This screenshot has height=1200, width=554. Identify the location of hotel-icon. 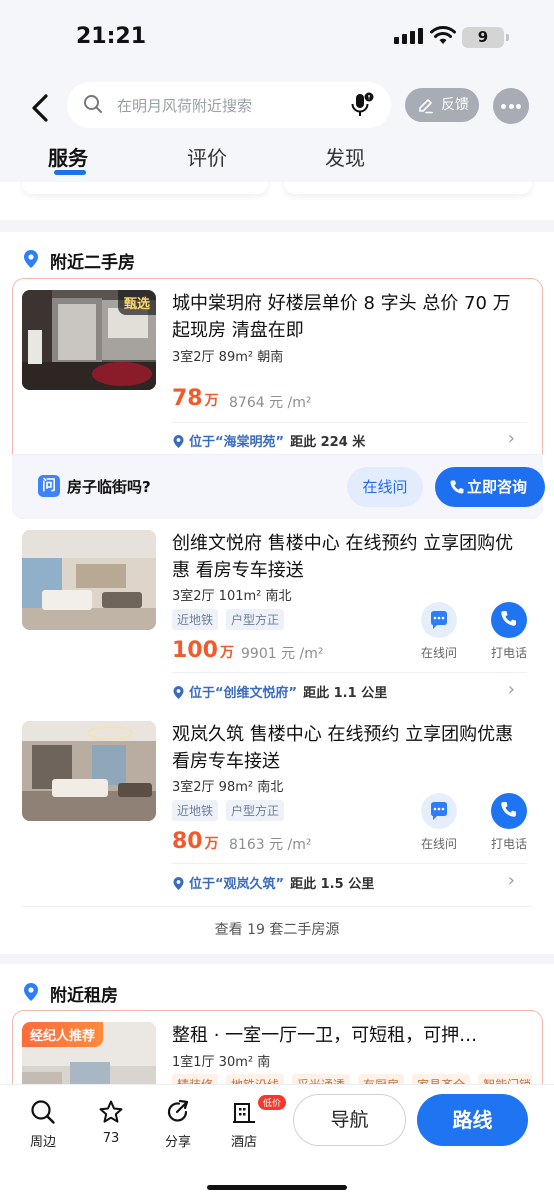
(244, 1113).